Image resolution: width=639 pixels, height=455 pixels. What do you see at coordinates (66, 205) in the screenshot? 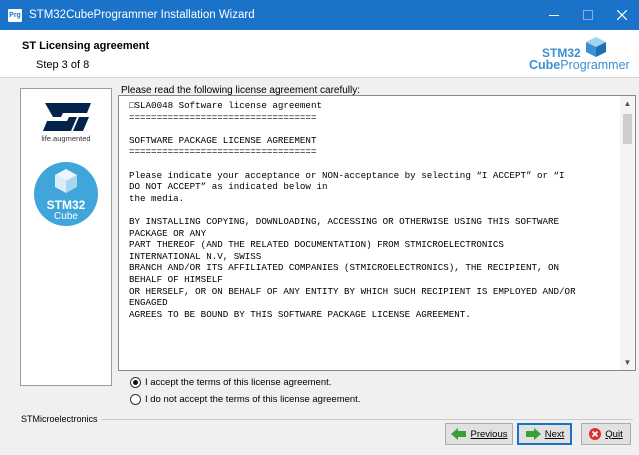
I see `badge-title: STM32` at bounding box center [66, 205].